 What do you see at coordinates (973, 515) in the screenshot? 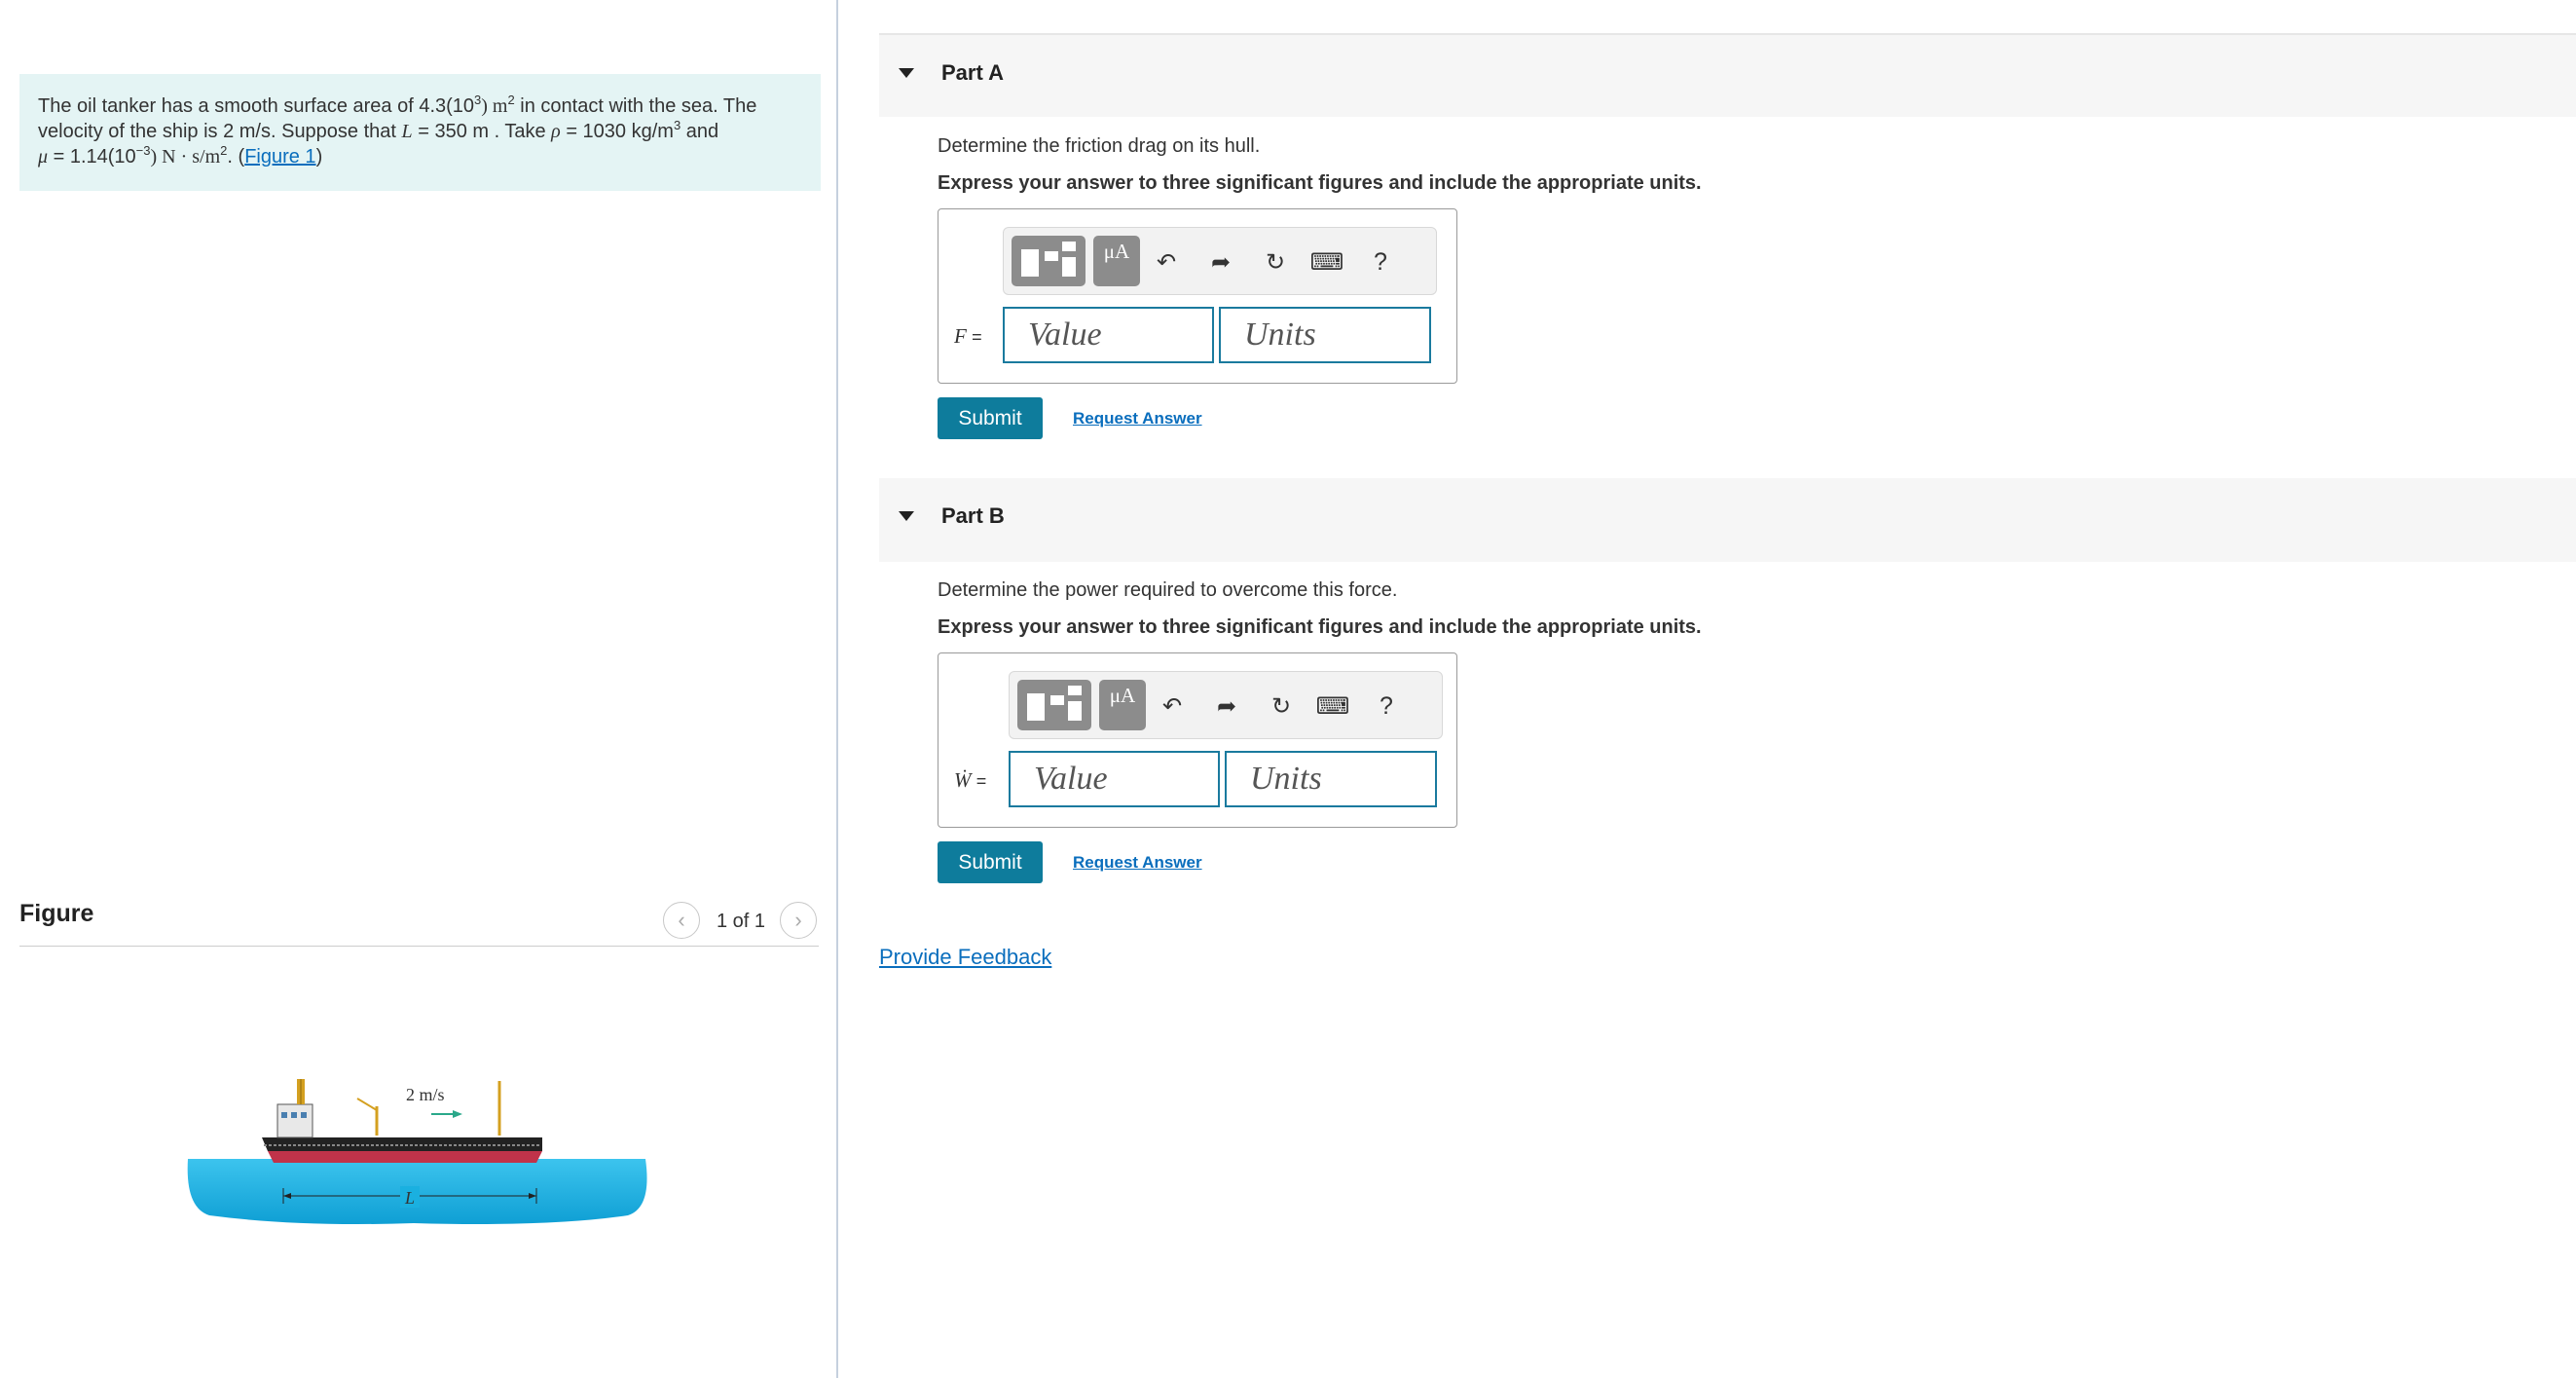
I see `part-b-title: Part B` at bounding box center [973, 515].